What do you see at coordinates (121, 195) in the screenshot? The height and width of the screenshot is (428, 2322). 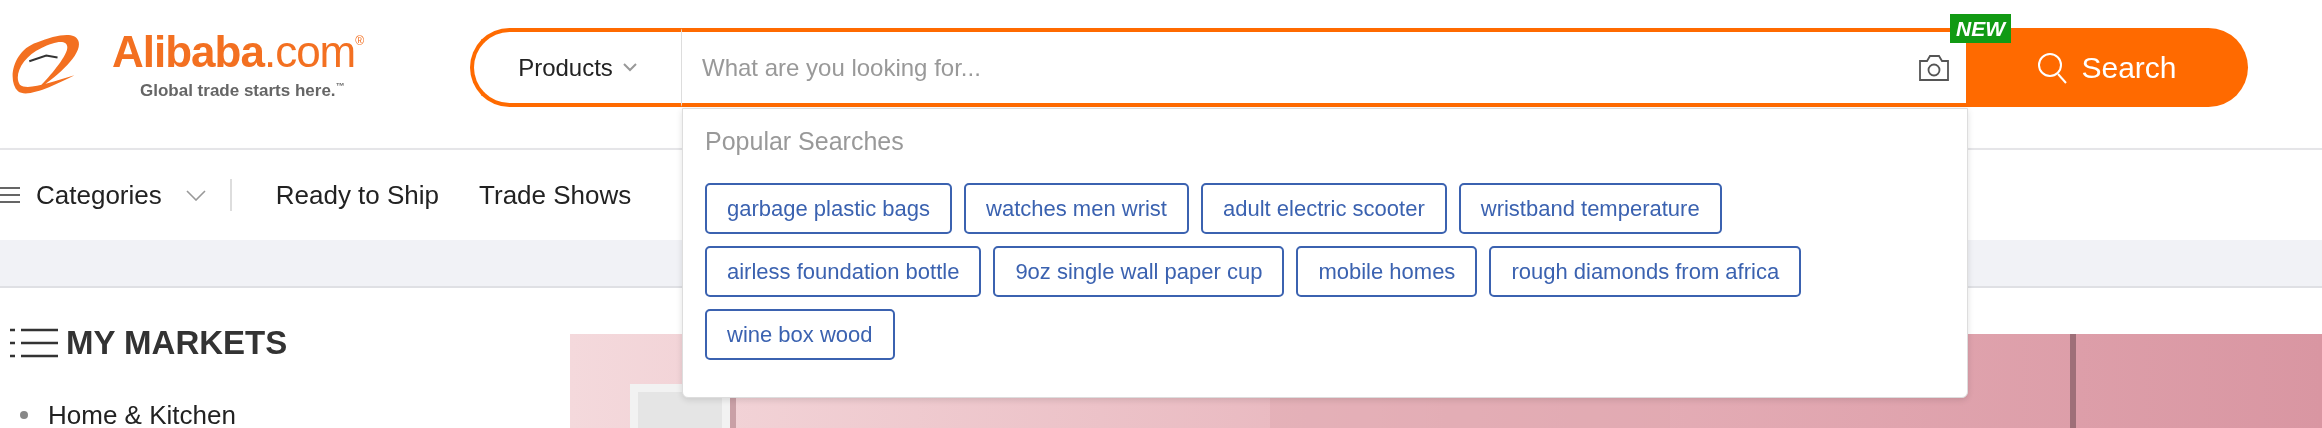 I see `categories-menu: Categories` at bounding box center [121, 195].